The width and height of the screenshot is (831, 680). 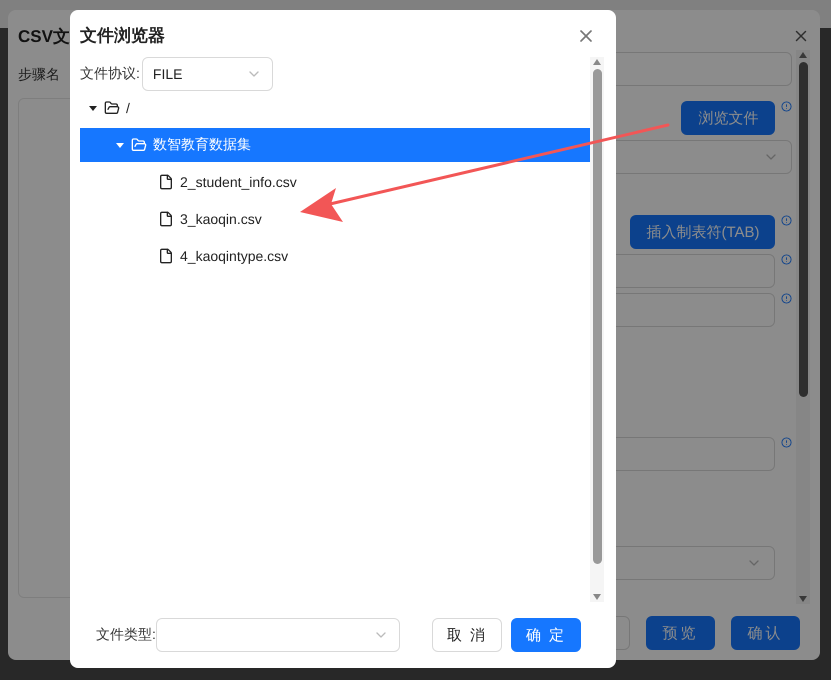 I want to click on file-name: 3_kaoqin.csv, so click(x=221, y=219).